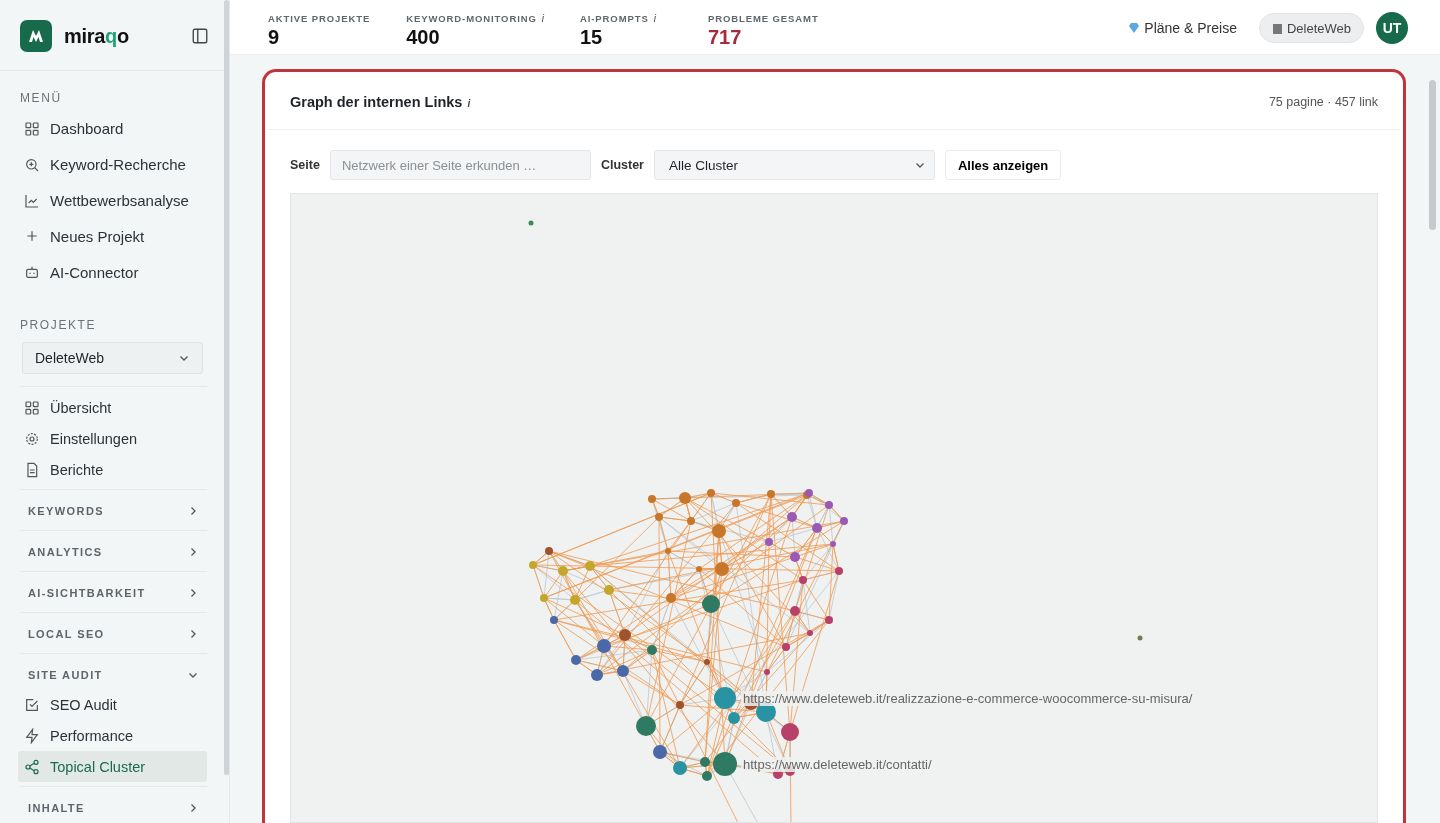 Image resolution: width=1440 pixels, height=823 pixels. Describe the element at coordinates (112, 736) in the screenshot. I see `menu-item: Performance` at that location.